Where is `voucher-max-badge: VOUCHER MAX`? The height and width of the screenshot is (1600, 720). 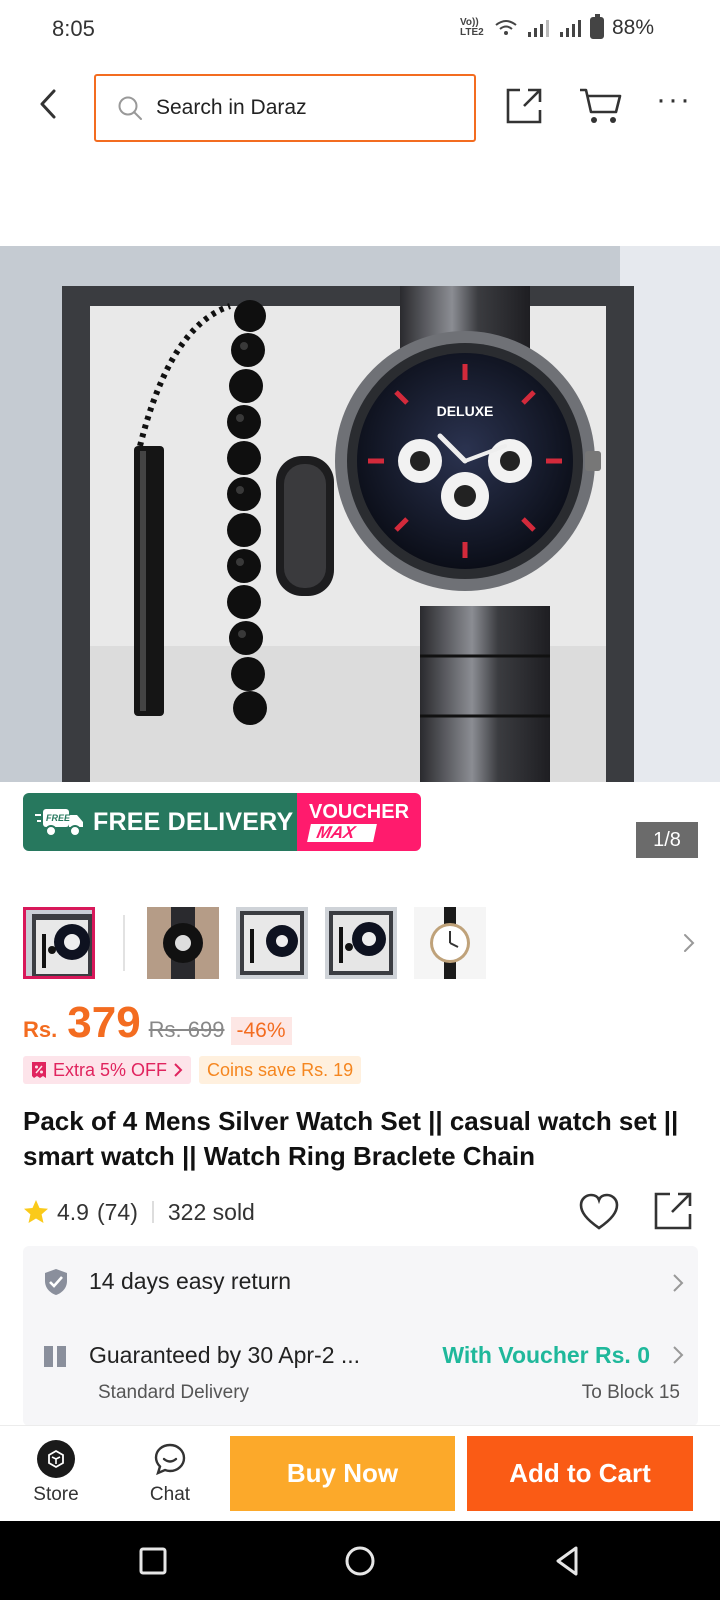 voucher-max-badge: VOUCHER MAX is located at coordinates (359, 822).